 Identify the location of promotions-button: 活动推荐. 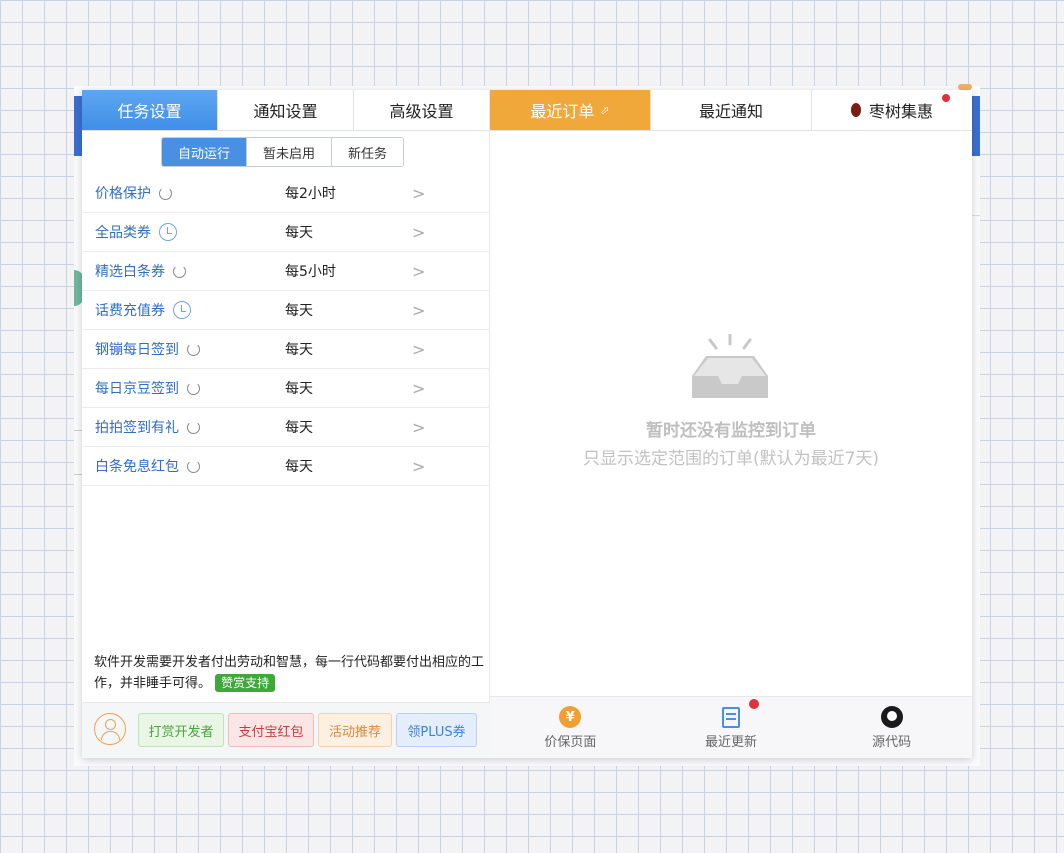
(355, 730).